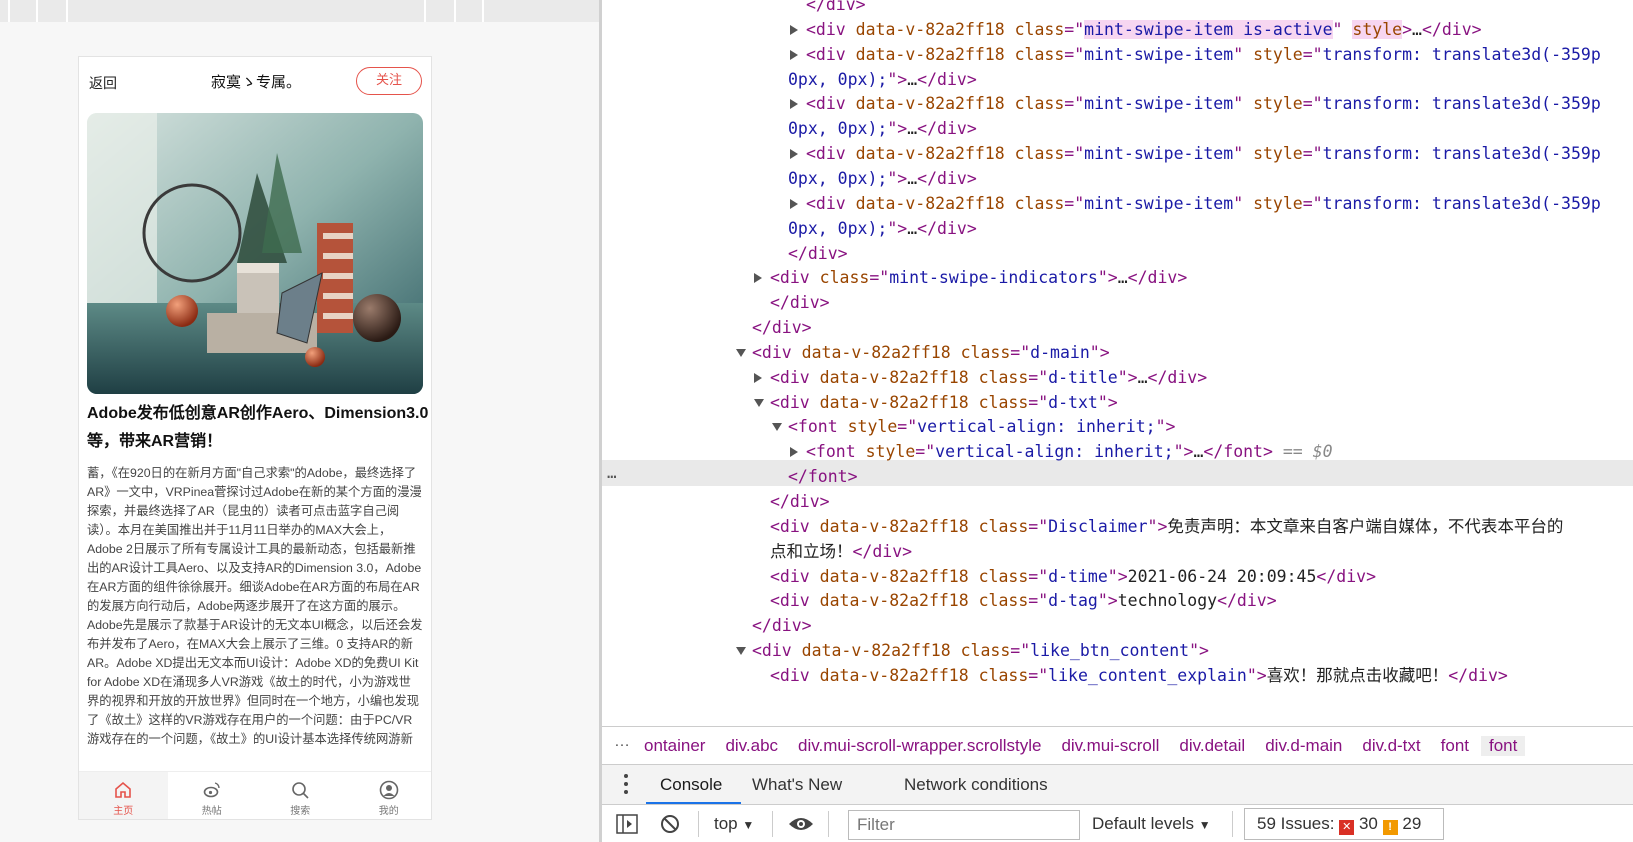 Image resolution: width=1633 pixels, height=842 pixels. Describe the element at coordinates (389, 81) in the screenshot. I see `follow-button: 关注` at that location.